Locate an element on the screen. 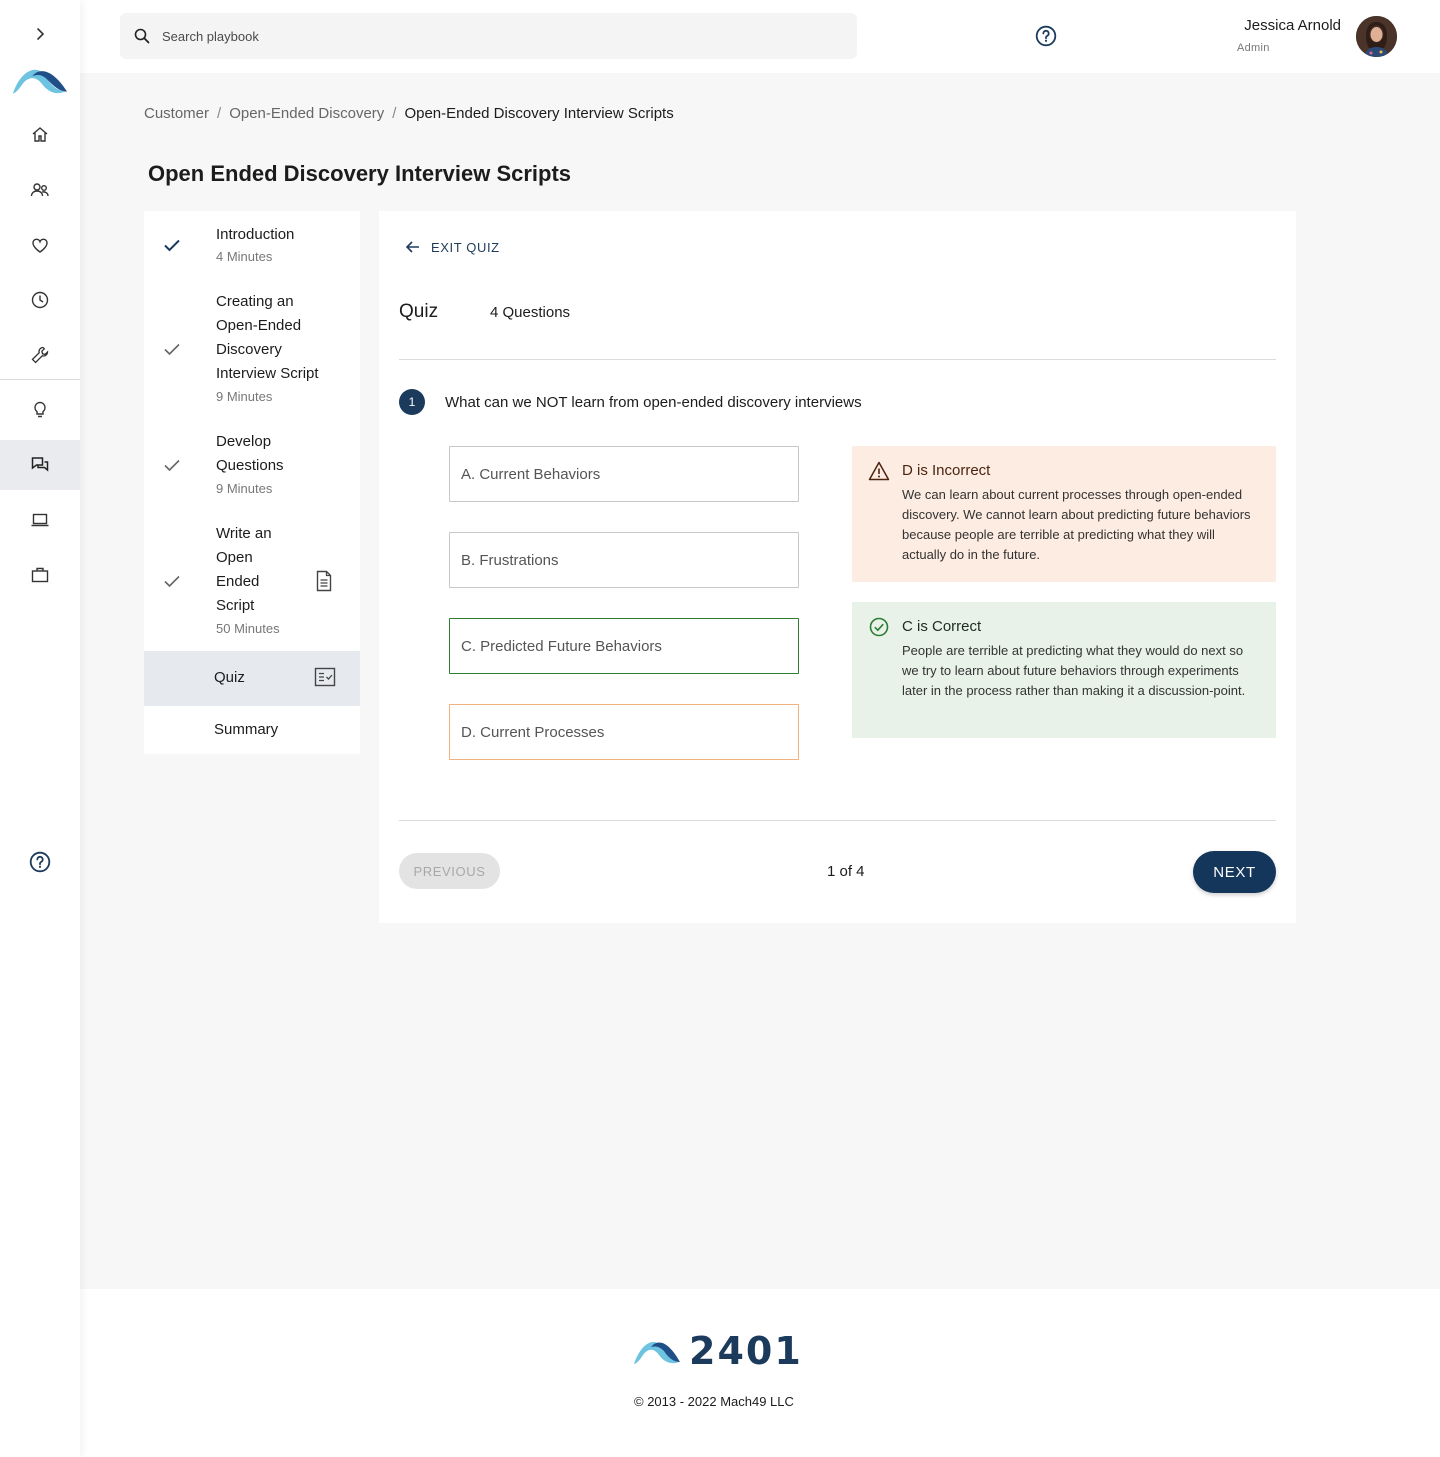  breadcrumb-link: Customer is located at coordinates (176, 113).